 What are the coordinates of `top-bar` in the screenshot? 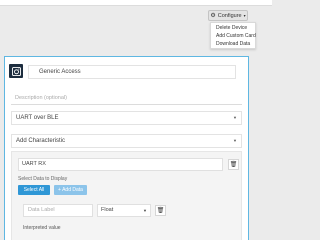 It's located at (136, 3).